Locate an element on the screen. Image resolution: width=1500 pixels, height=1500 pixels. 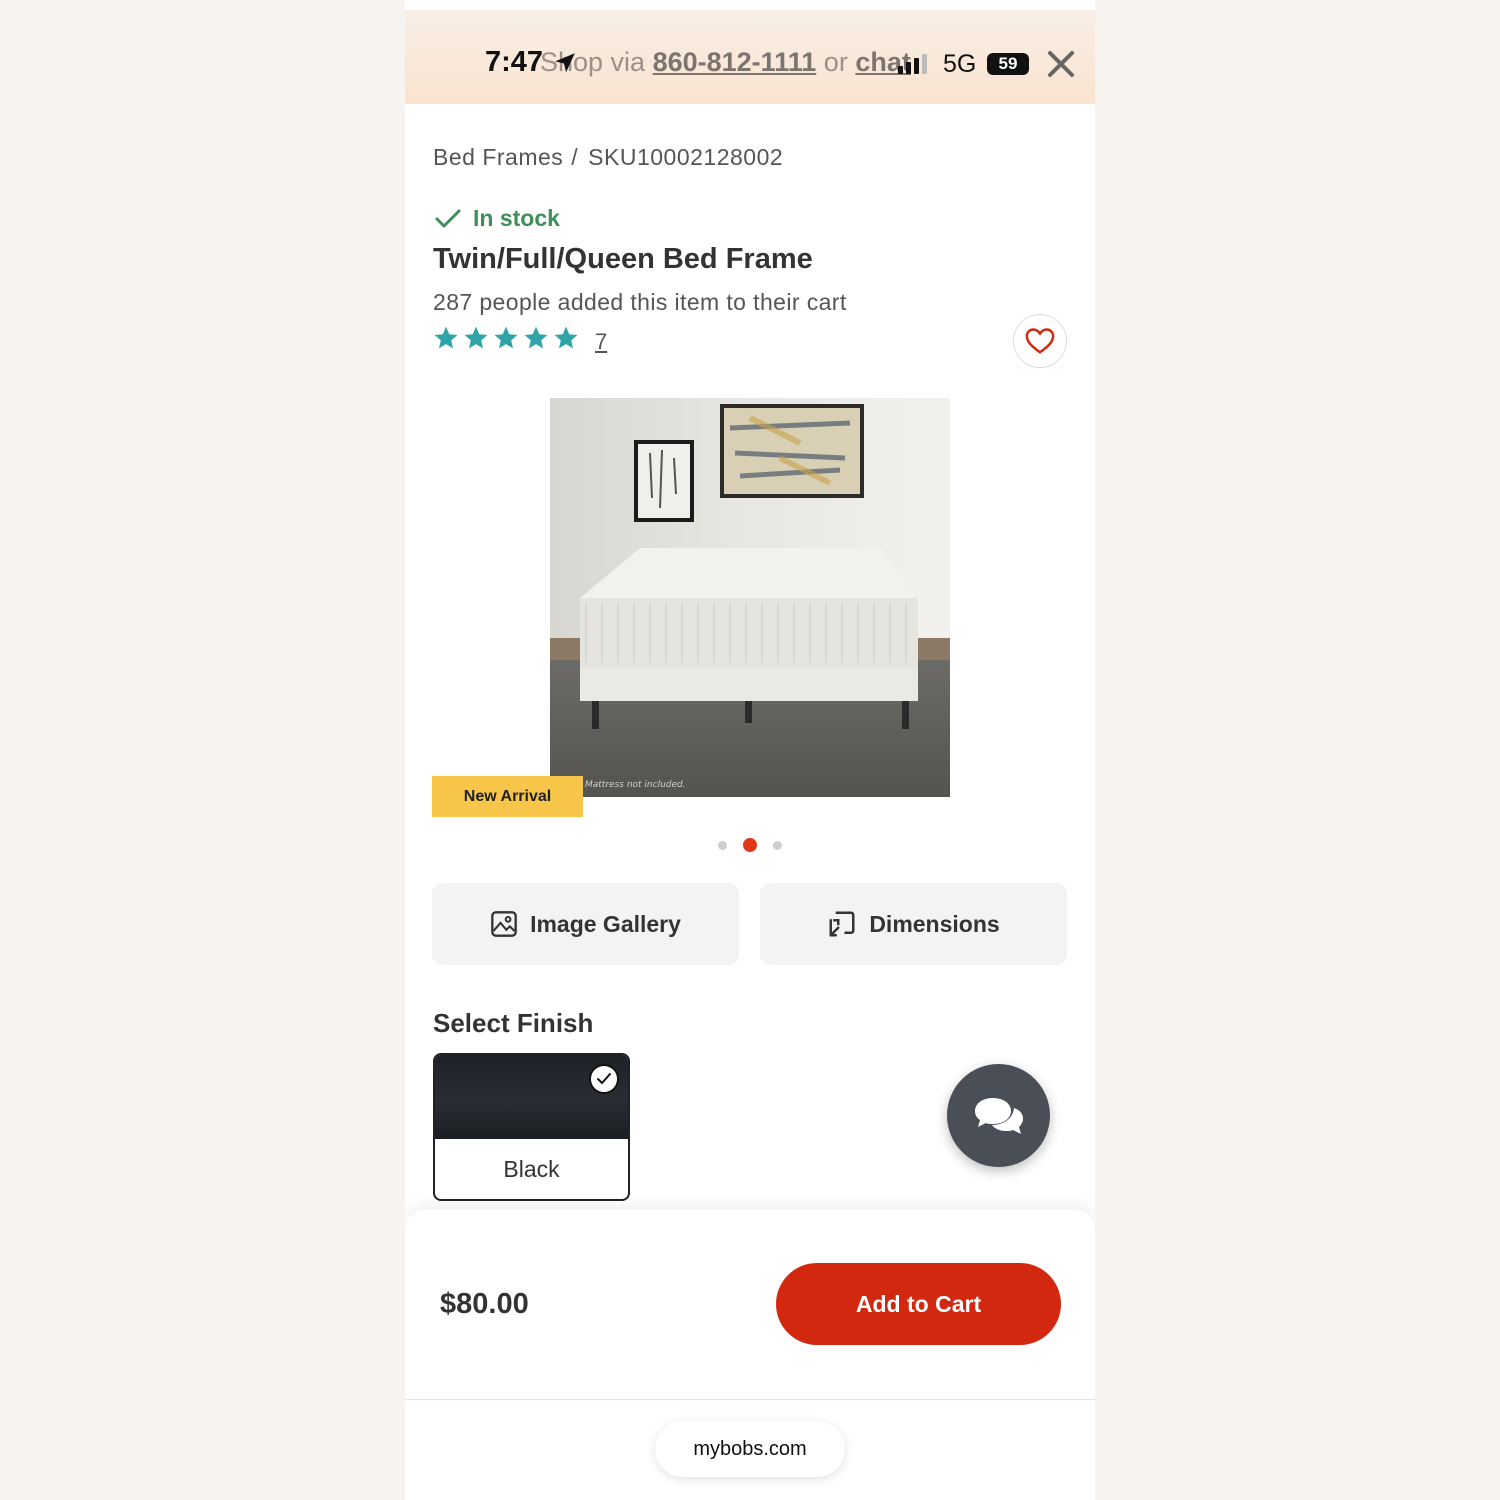
dimensions-button: Dimensions is located at coordinates (913, 924).